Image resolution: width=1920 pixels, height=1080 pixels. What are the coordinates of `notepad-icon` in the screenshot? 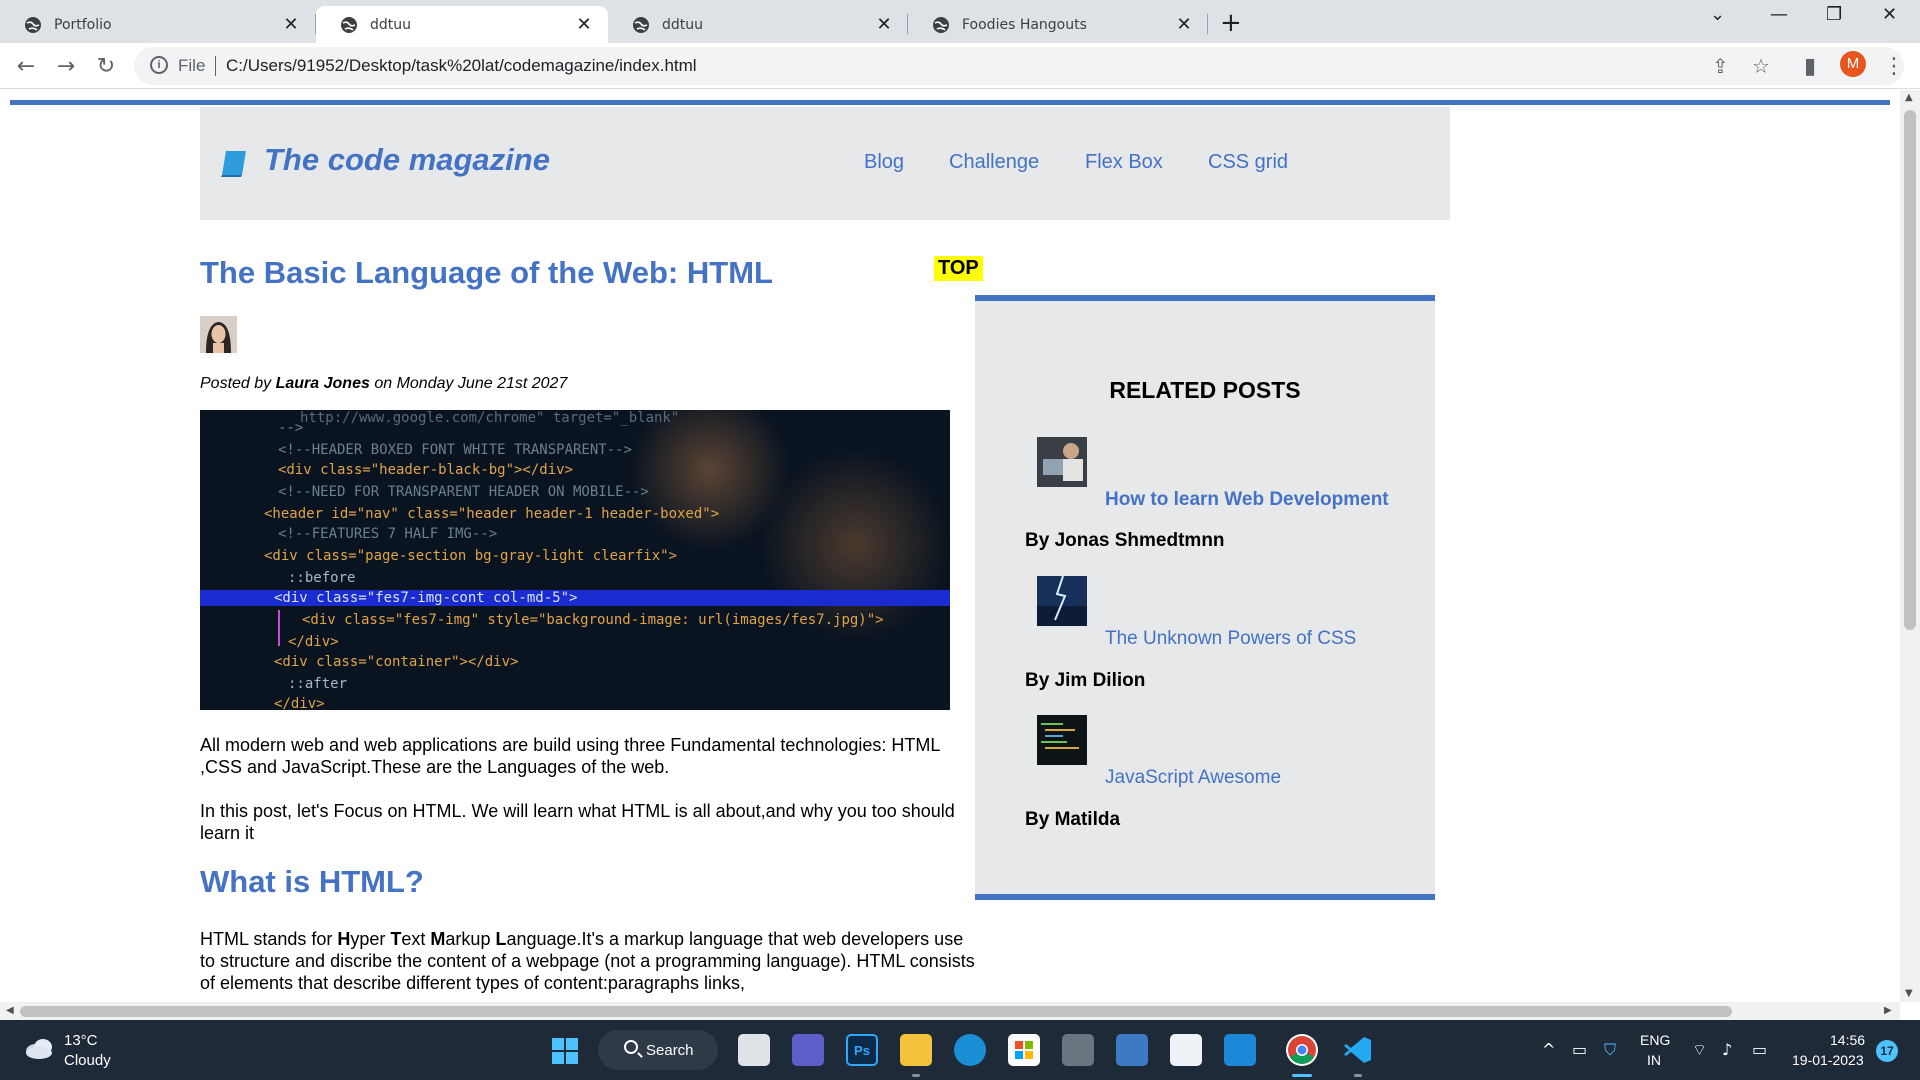 It's located at (1240, 1050).